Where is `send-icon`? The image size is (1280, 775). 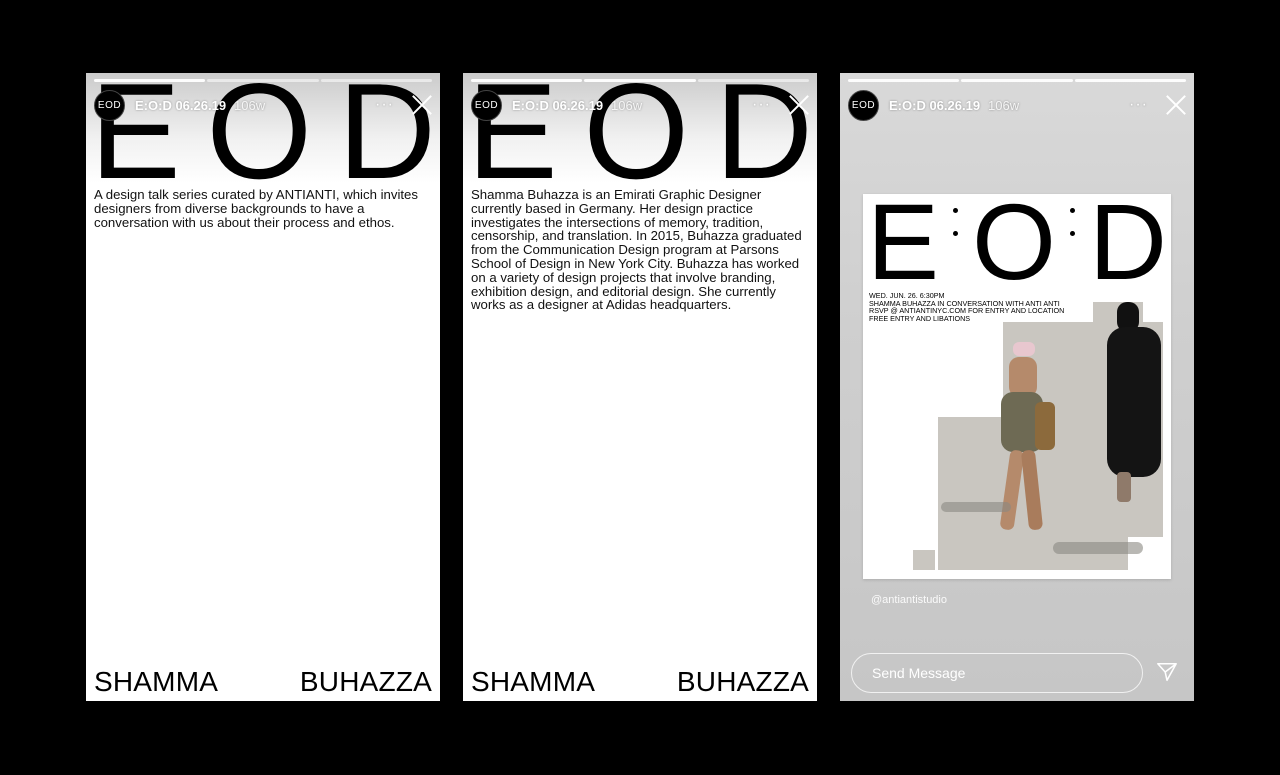 send-icon is located at coordinates (1167, 672).